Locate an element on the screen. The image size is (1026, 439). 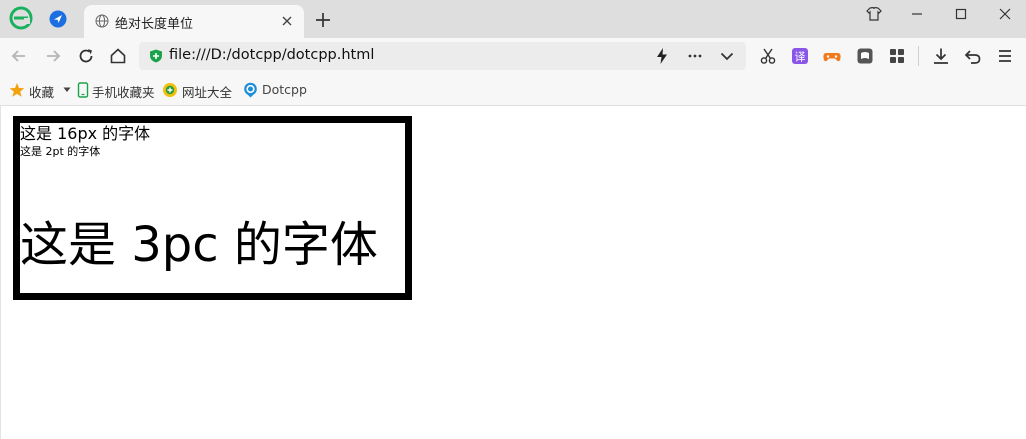
gamepad-icon is located at coordinates (832, 56).